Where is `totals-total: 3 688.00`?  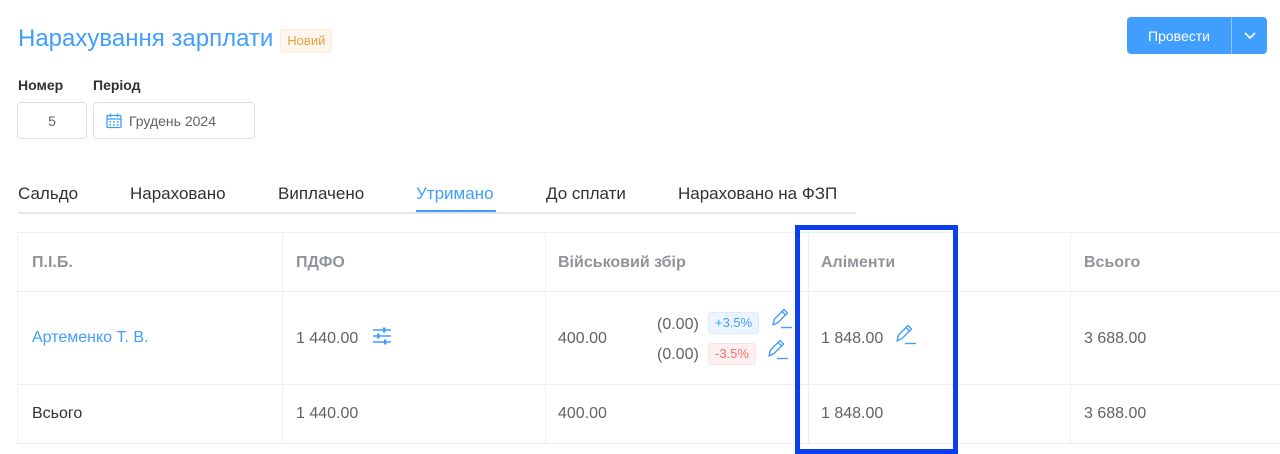
totals-total: 3 688.00 is located at coordinates (1115, 413).